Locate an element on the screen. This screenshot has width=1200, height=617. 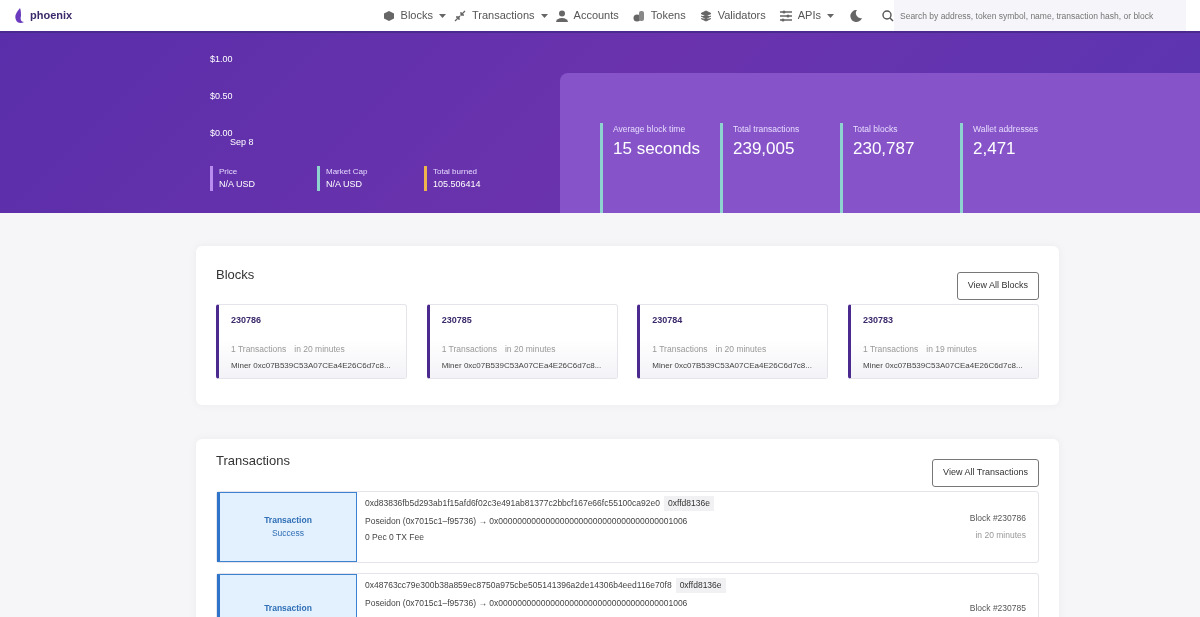
coins-icon is located at coordinates (638, 15).